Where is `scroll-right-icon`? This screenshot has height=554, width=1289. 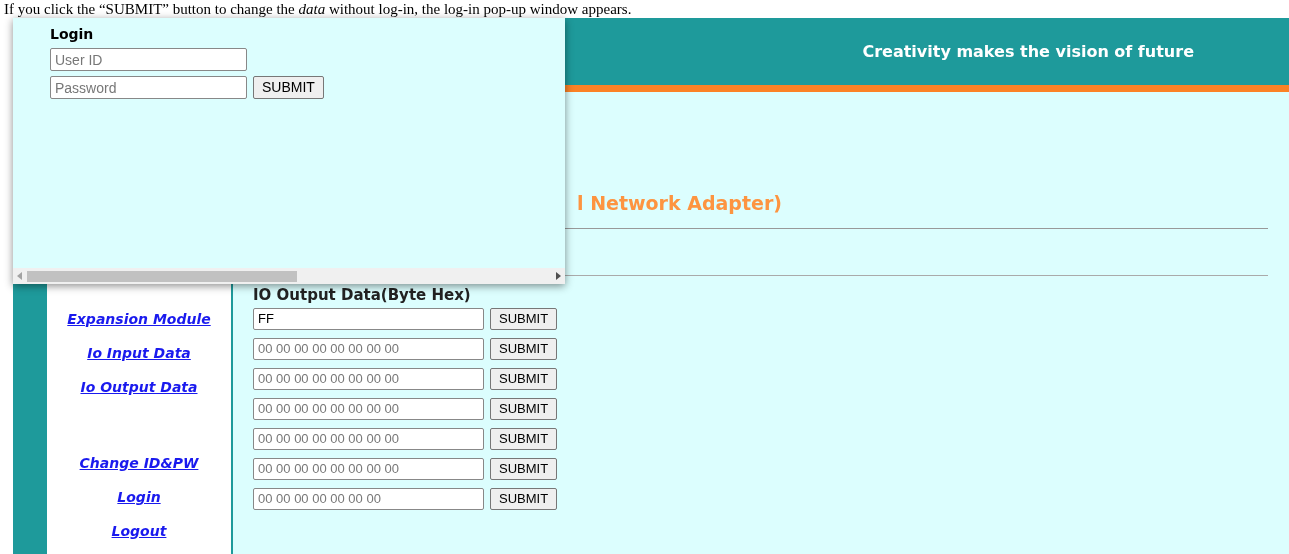 scroll-right-icon is located at coordinates (558, 276).